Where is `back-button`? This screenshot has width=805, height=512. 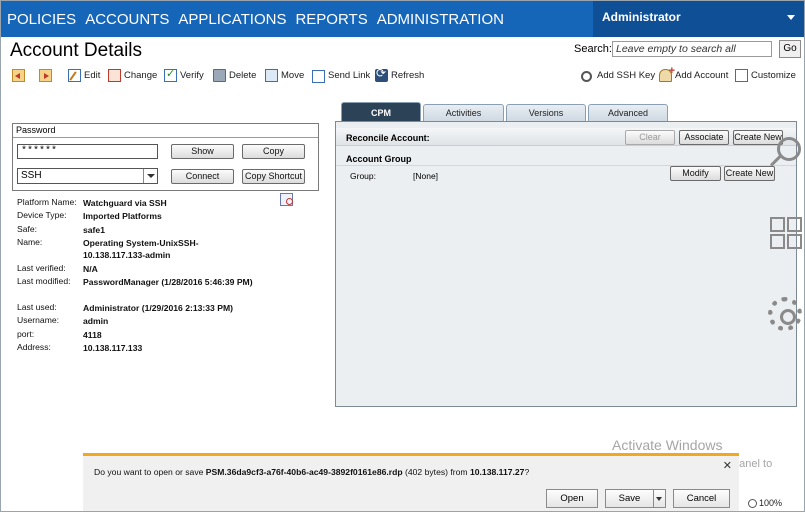 back-button is located at coordinates (18, 75).